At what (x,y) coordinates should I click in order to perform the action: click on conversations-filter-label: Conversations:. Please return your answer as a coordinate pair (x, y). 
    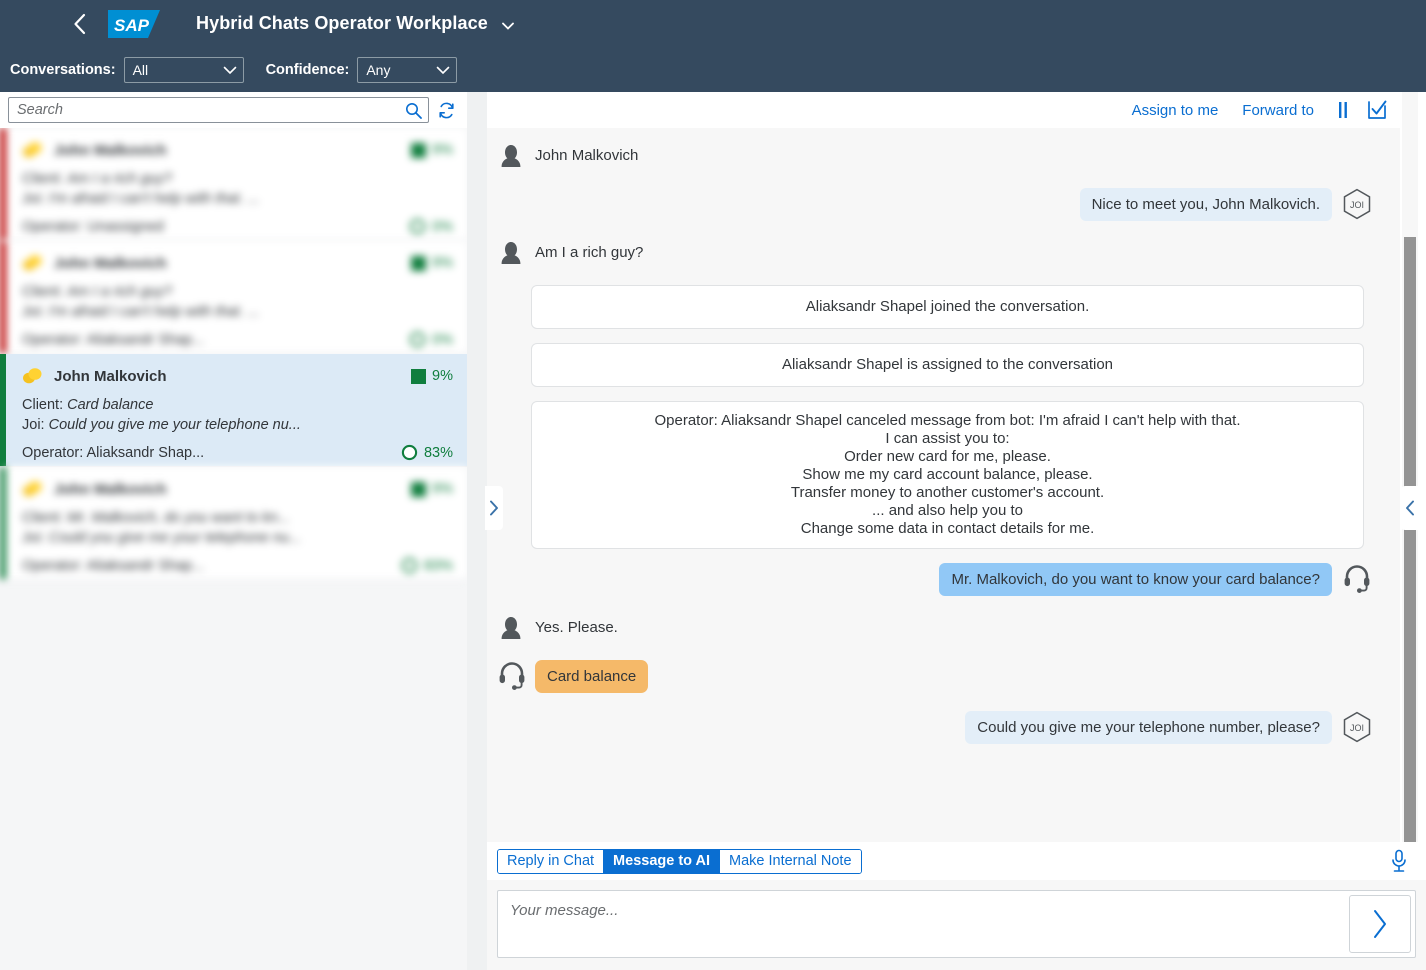
    Looking at the image, I should click on (63, 70).